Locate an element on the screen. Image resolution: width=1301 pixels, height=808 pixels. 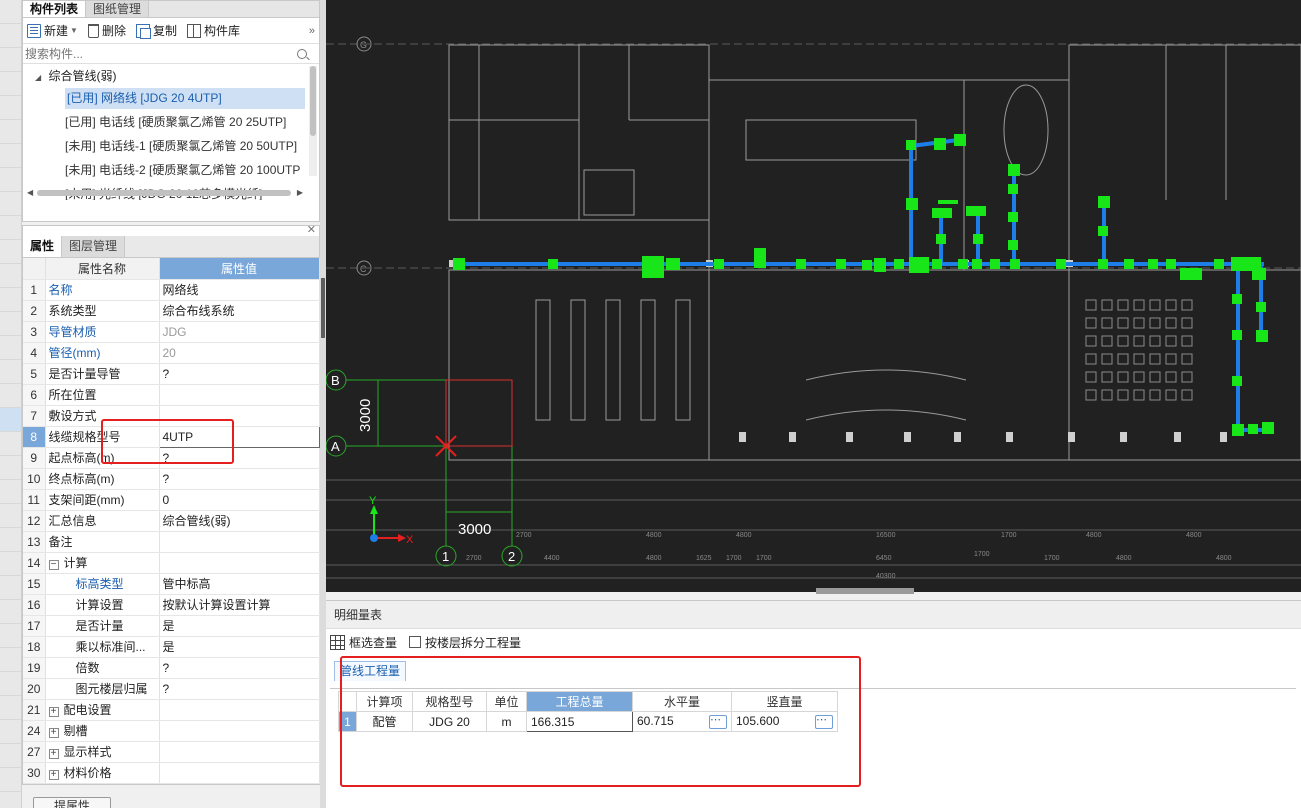
property-row: 8 线缆规格型号 4UTP is located at coordinates (171, 436).